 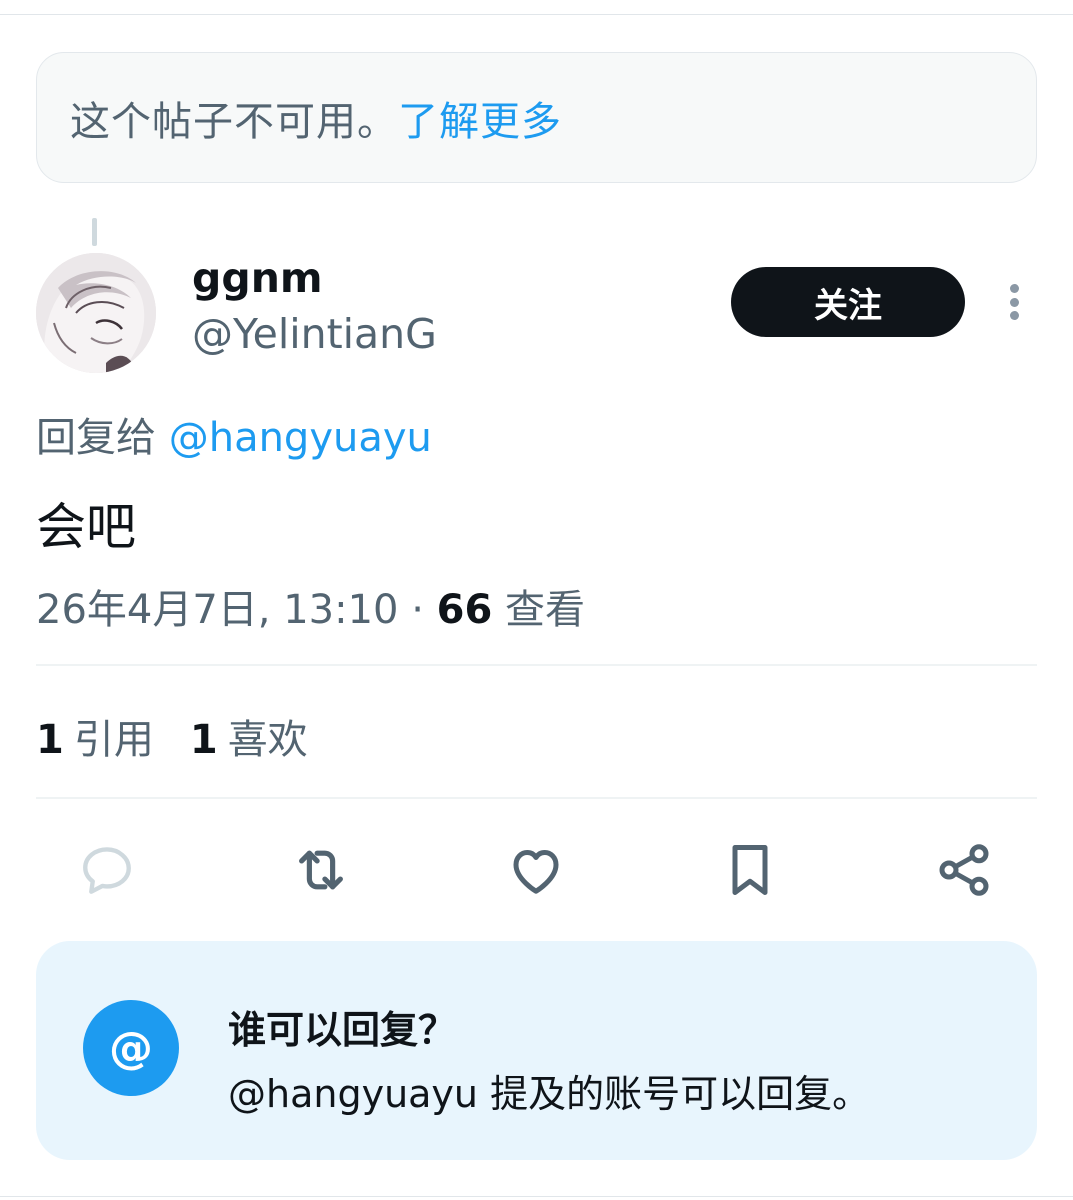 What do you see at coordinates (113, 740) in the screenshot?
I see `quotes-label: 引用` at bounding box center [113, 740].